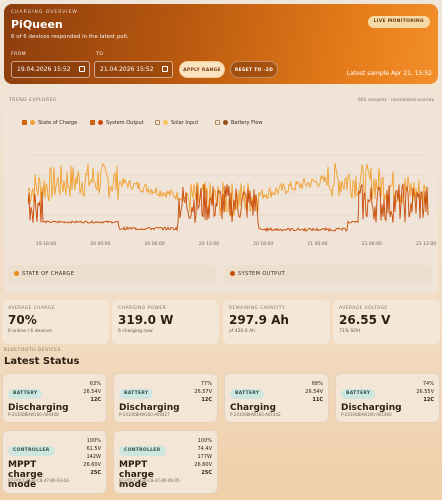 This screenshot has width=442, height=500. I want to click on kpi-label: CHARGING POWER, so click(142, 308).